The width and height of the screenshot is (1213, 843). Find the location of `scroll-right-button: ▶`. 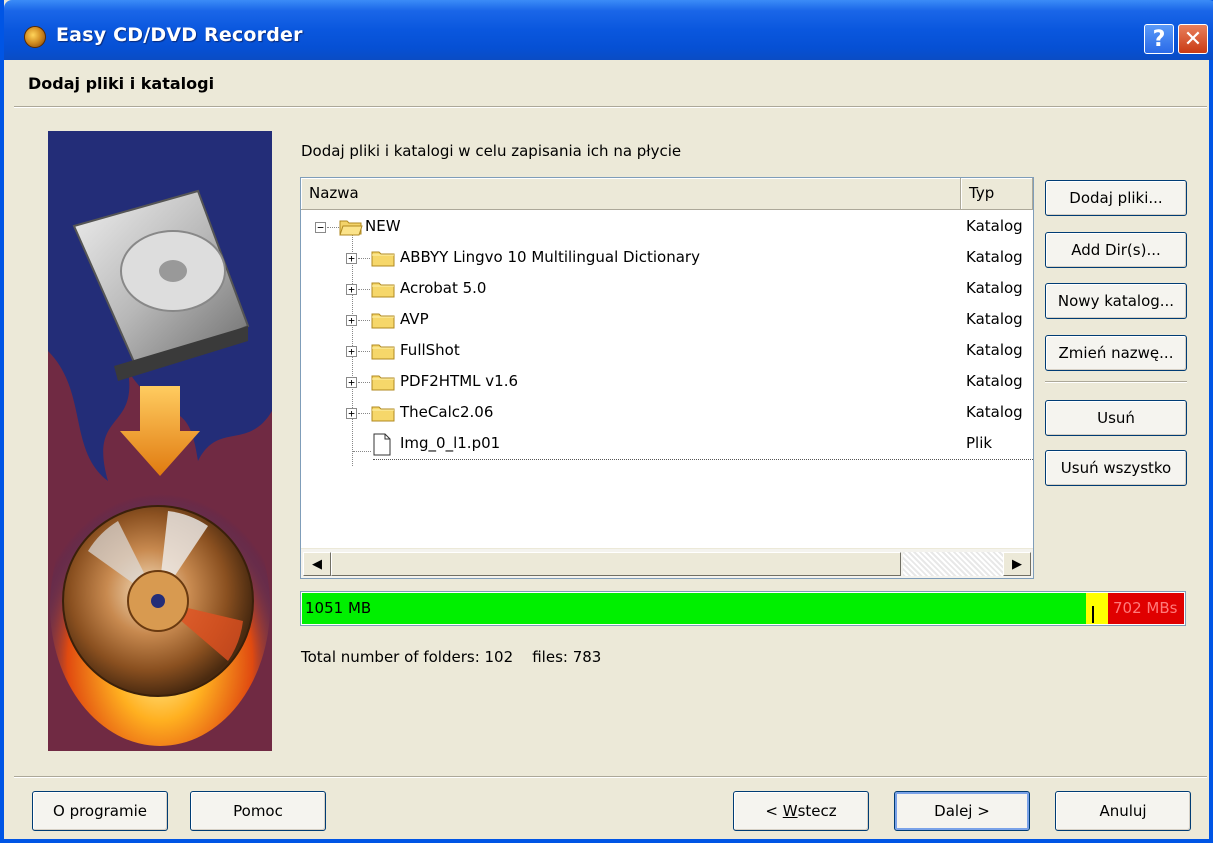

scroll-right-button: ▶ is located at coordinates (1017, 564).